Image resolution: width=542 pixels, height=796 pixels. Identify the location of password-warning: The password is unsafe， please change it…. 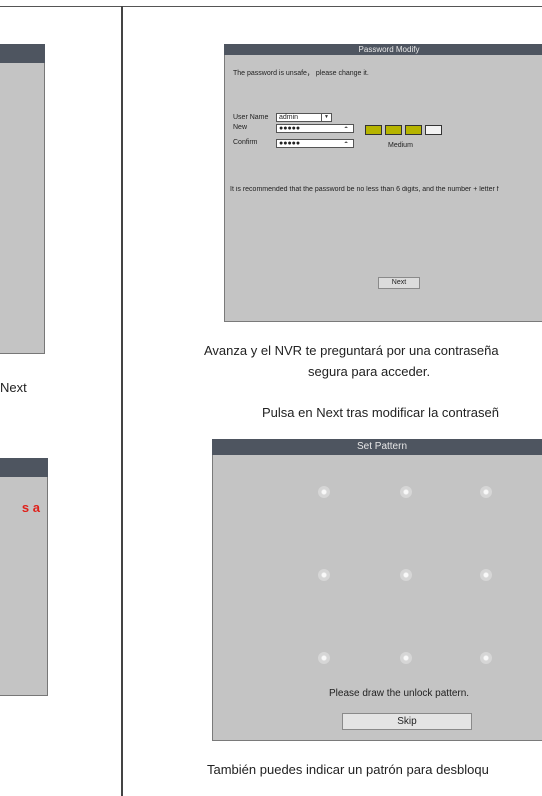
(301, 73).